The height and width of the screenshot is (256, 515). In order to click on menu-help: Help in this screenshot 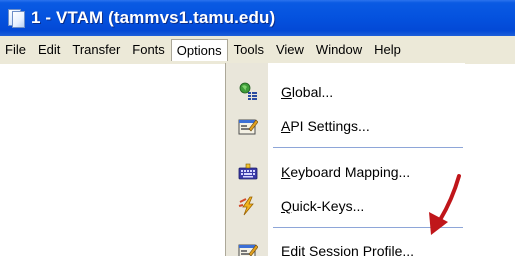, I will do `click(387, 50)`.